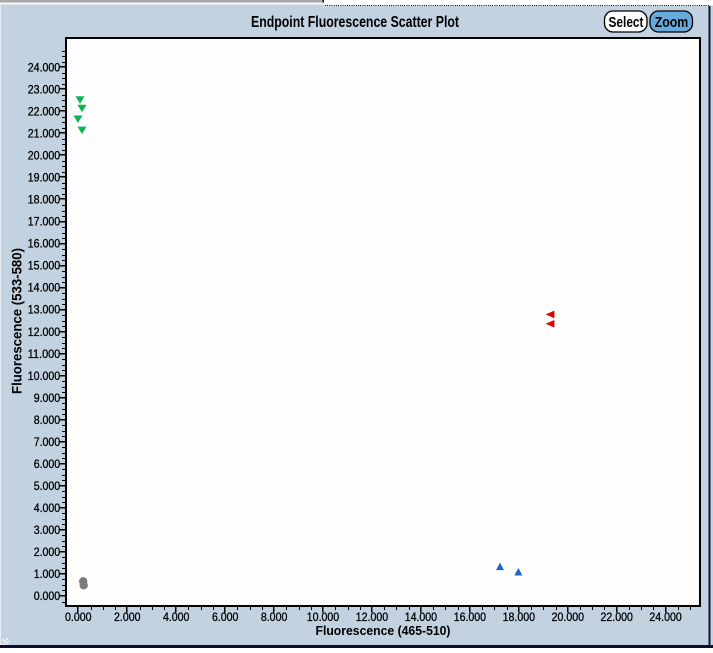 Image resolution: width=713 pixels, height=653 pixels. Describe the element at coordinates (17, 321) in the screenshot. I see `svg-text: Fluorescence (533-580)` at that location.